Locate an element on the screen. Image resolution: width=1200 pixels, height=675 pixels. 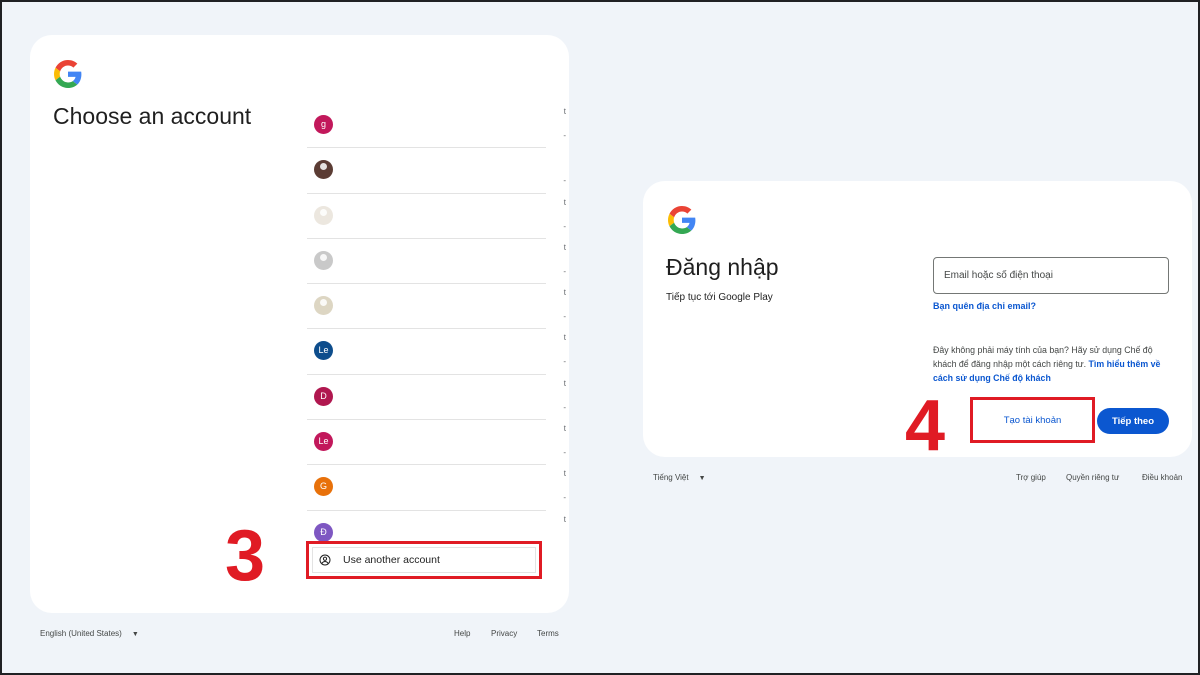
terms-link: Điều khoản is located at coordinates (1162, 477).